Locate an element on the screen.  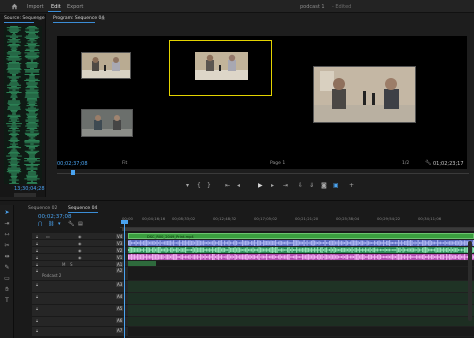
compare-icon: ▣ is located at coordinates (336, 185).